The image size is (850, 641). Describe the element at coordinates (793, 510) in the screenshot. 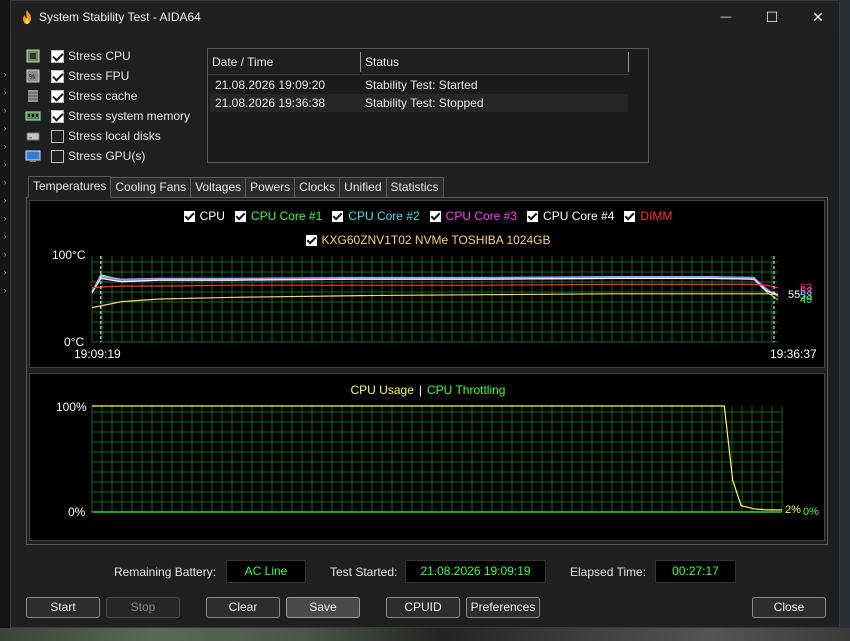

I see `end-value-label: 2%` at that location.